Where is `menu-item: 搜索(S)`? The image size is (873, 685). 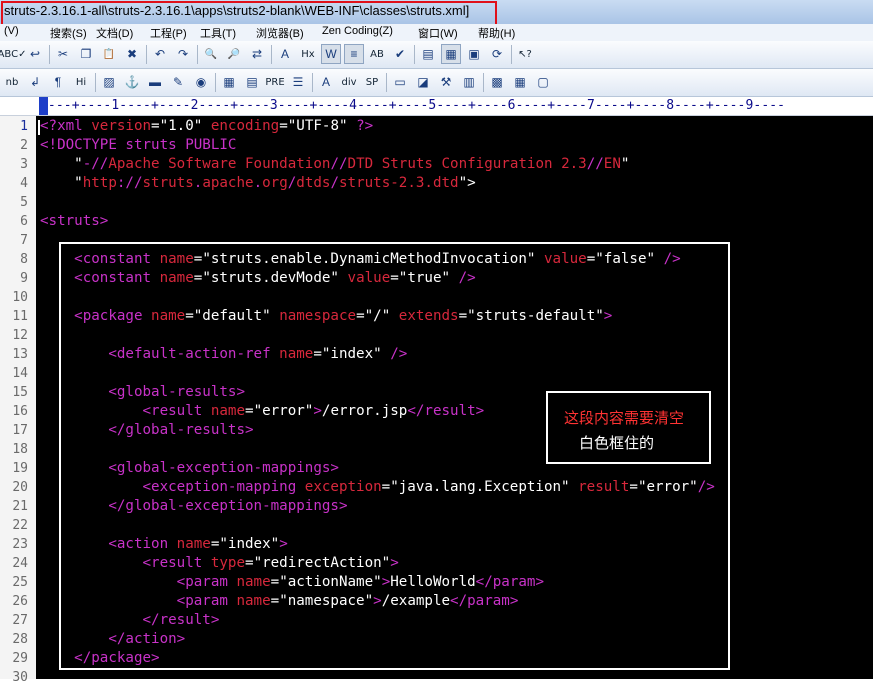
menu-item: 搜索(S) is located at coordinates (68, 33).